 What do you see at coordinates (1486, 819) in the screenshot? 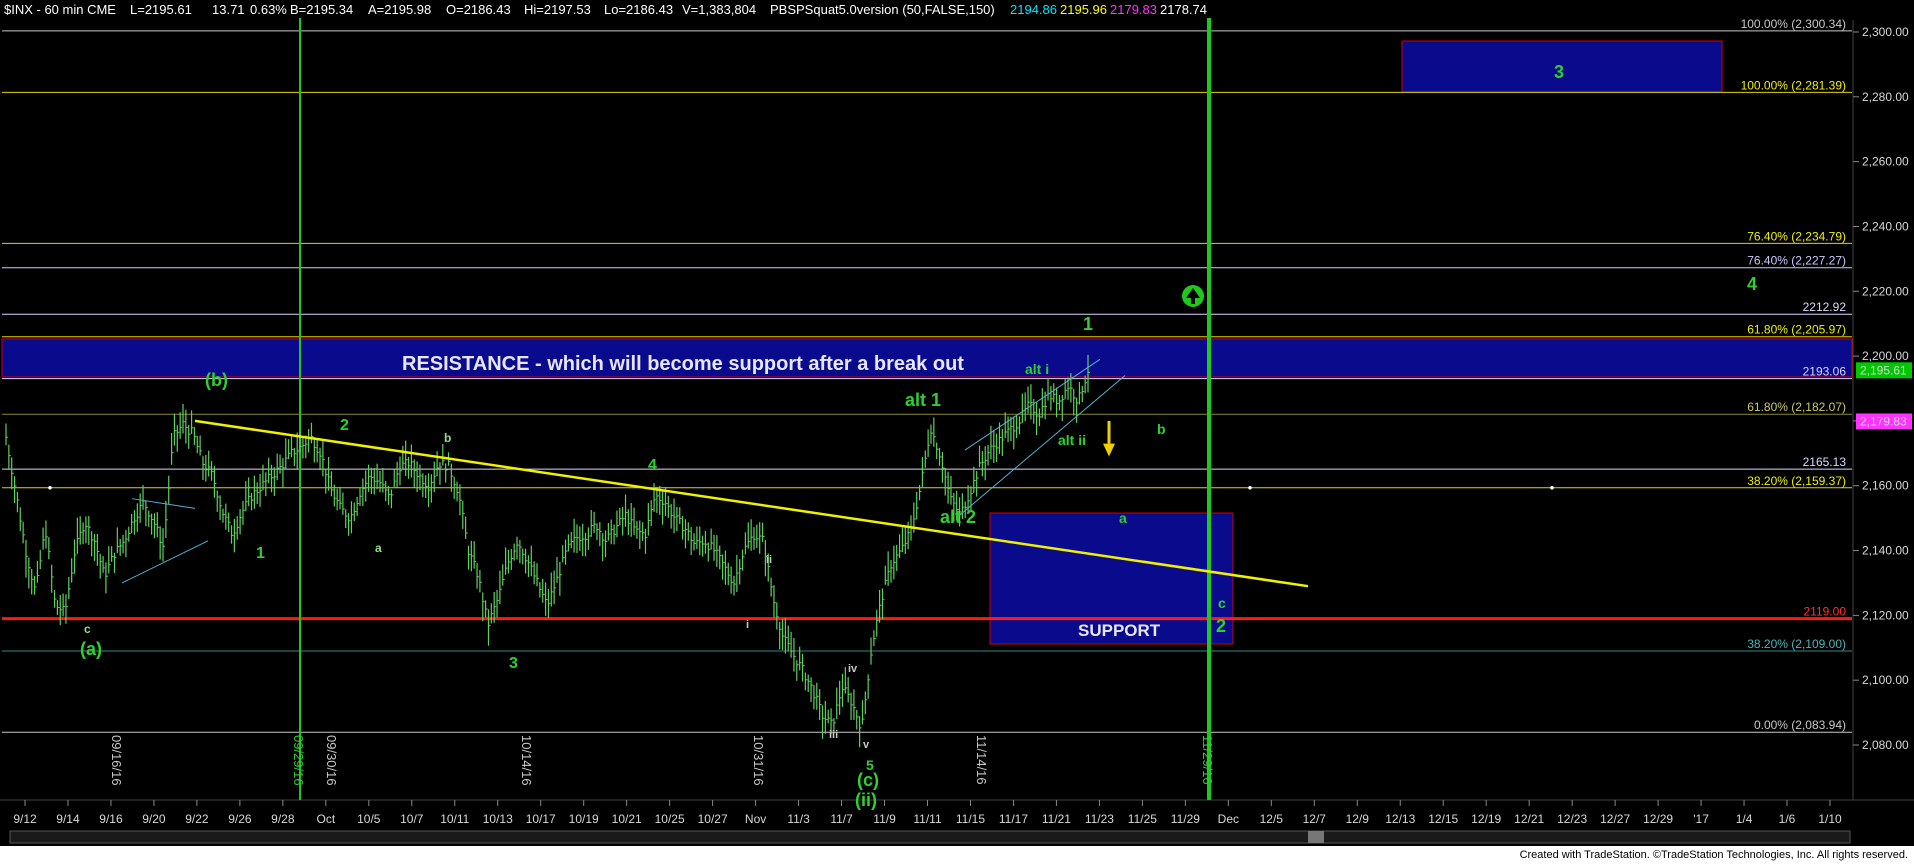
I see `x-tick-label: 12/19` at bounding box center [1486, 819].